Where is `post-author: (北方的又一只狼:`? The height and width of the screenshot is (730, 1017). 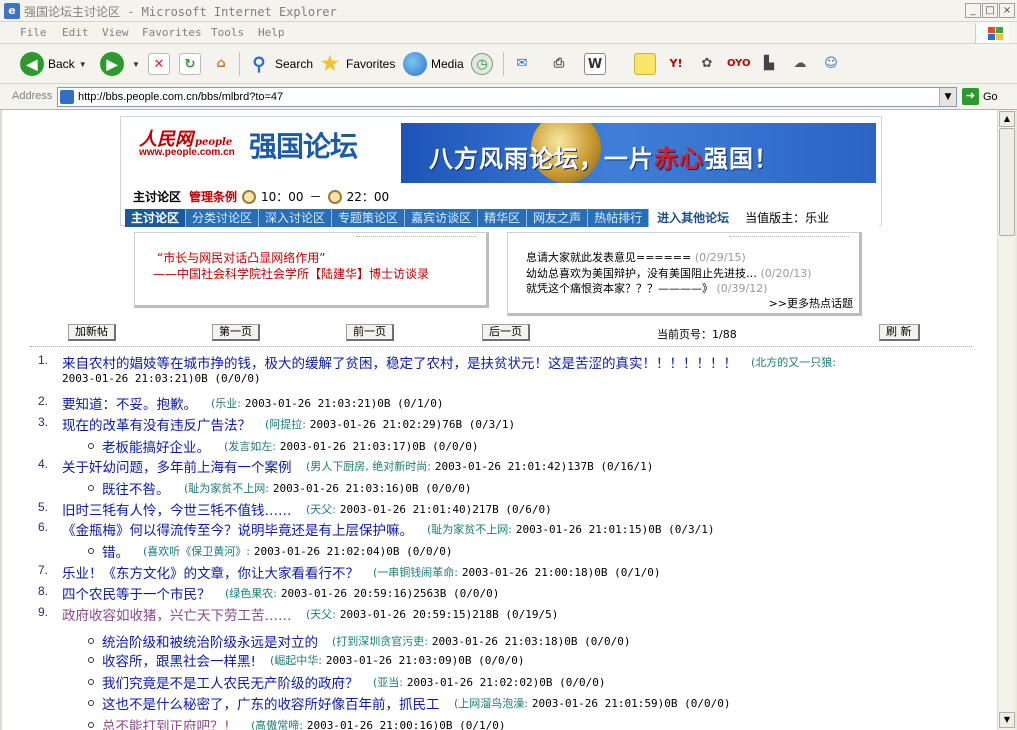
post-author: (北方的又一只狼: is located at coordinates (793, 362).